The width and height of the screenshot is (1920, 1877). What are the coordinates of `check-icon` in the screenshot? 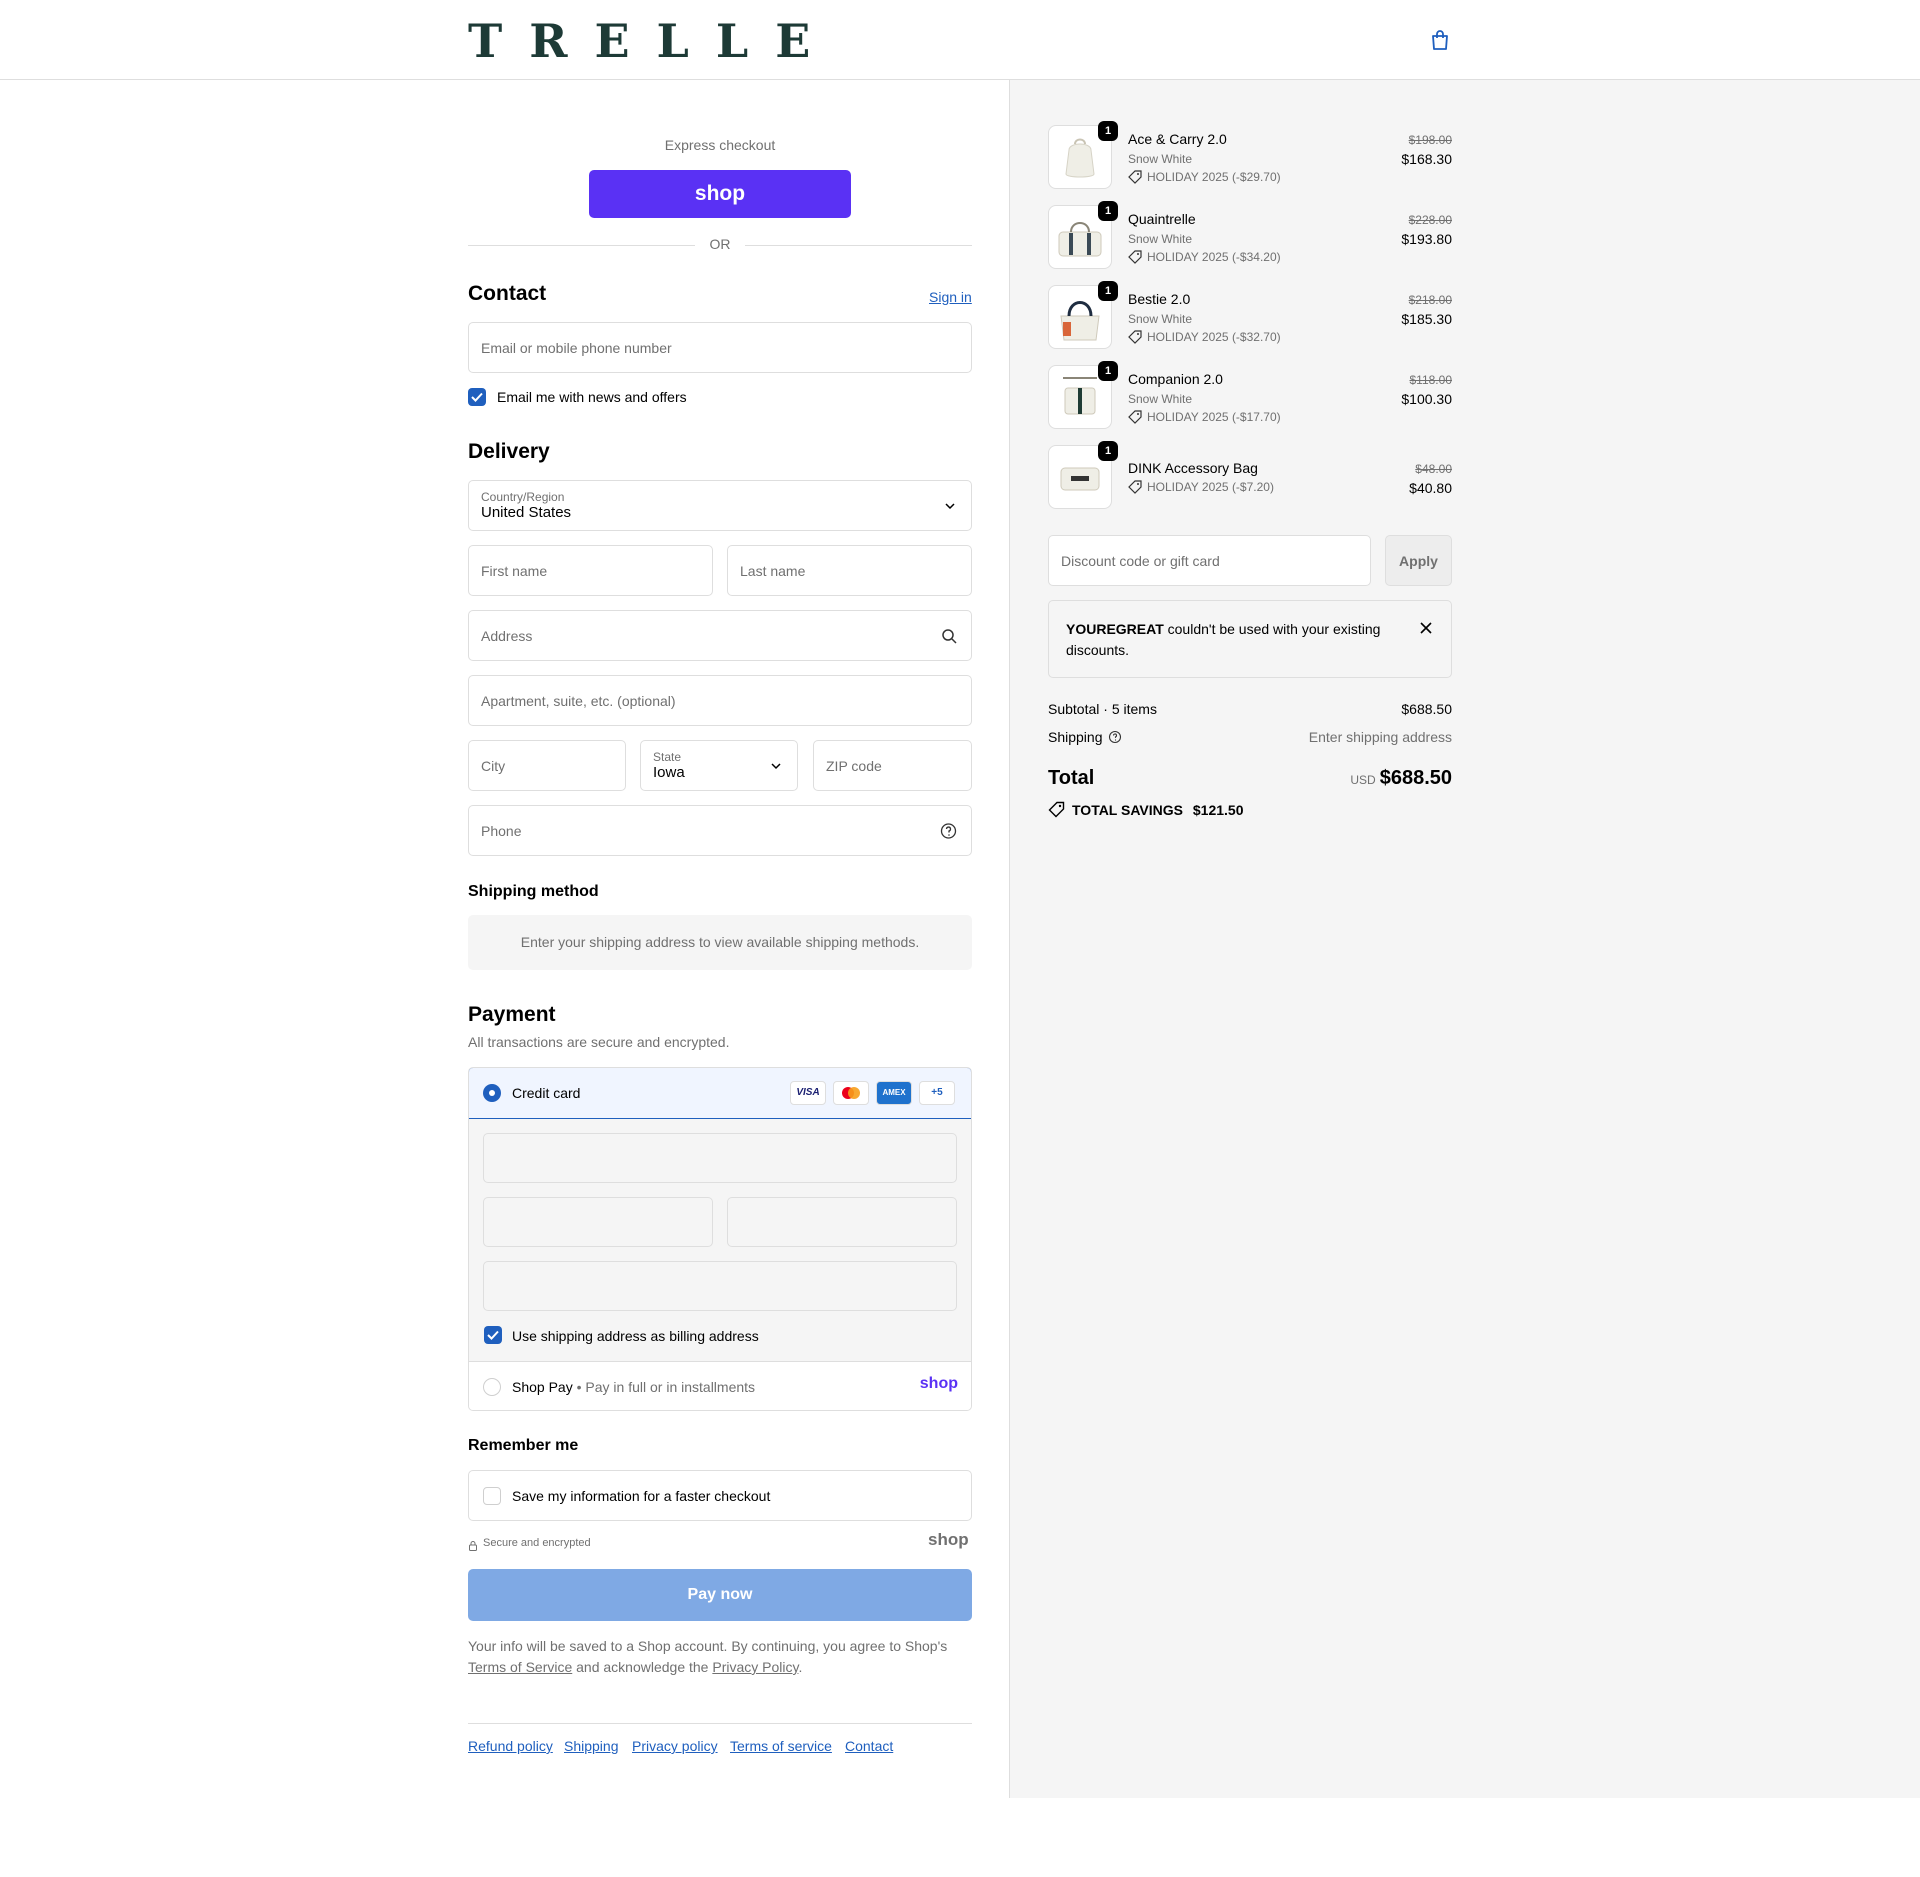 It's located at (477, 397).